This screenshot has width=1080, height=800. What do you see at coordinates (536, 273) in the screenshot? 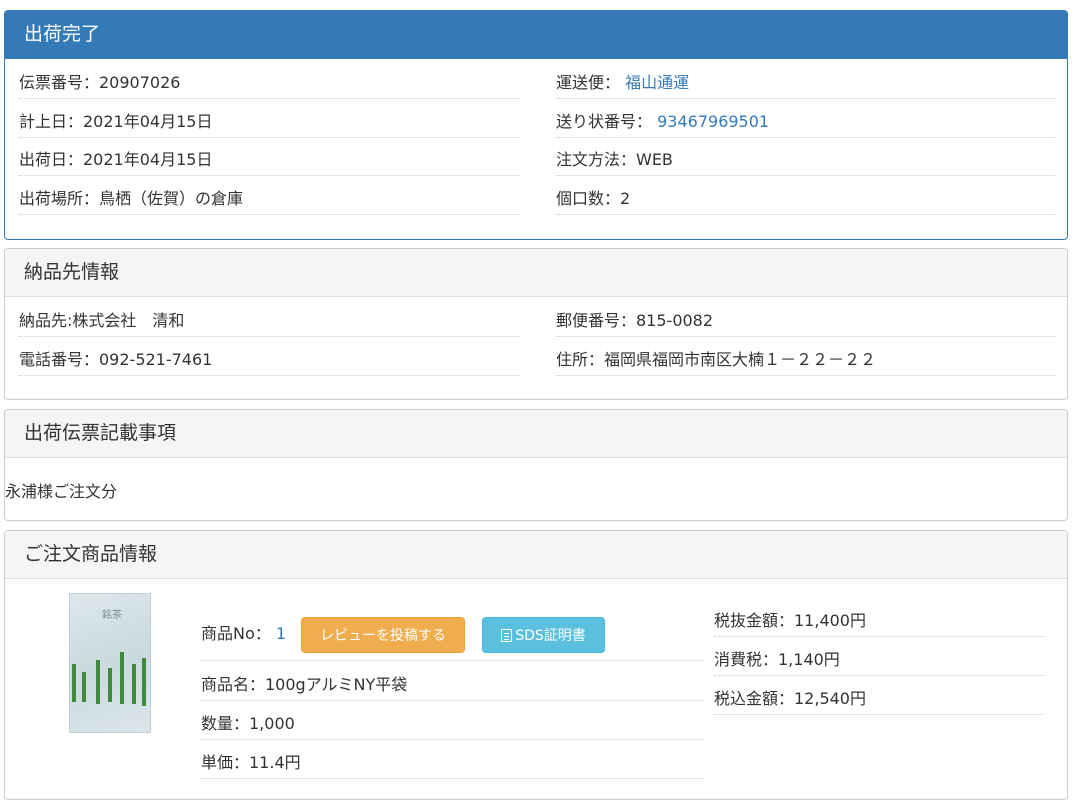
I see `panel-title: 納品先情報` at bounding box center [536, 273].